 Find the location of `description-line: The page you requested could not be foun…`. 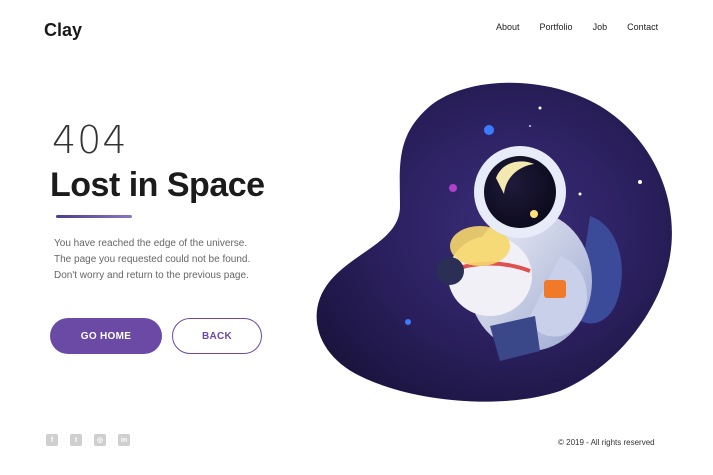

description-line: The page you requested could not be foun… is located at coordinates (152, 259).